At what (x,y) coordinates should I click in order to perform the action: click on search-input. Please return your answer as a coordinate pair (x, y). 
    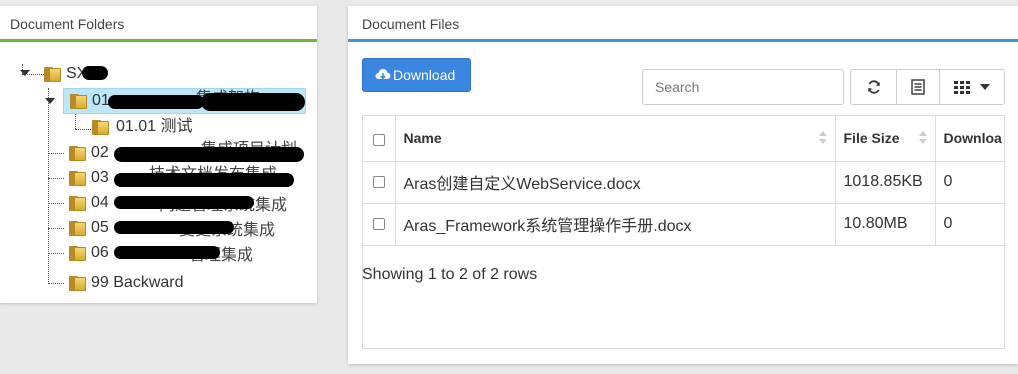
    Looking at the image, I should click on (743, 87).